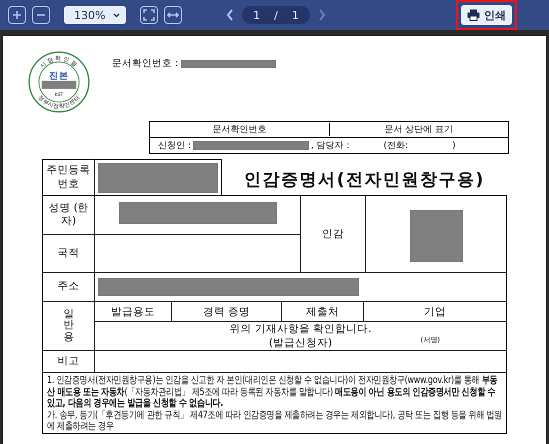 The image size is (549, 444). I want to click on phone-close-label: ), so click(454, 145).